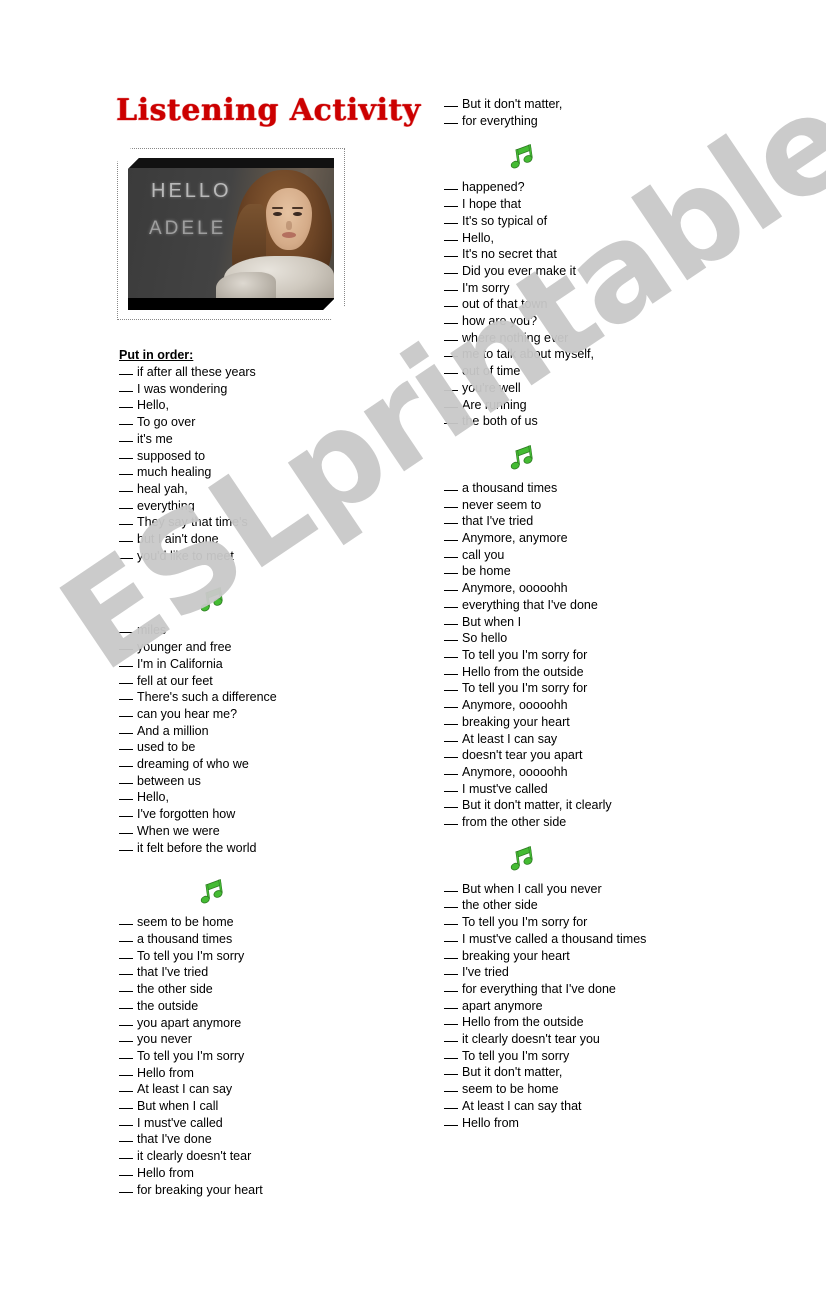 The height and width of the screenshot is (1299, 826). I want to click on answer-line-item: that I've done, so click(262, 1139).